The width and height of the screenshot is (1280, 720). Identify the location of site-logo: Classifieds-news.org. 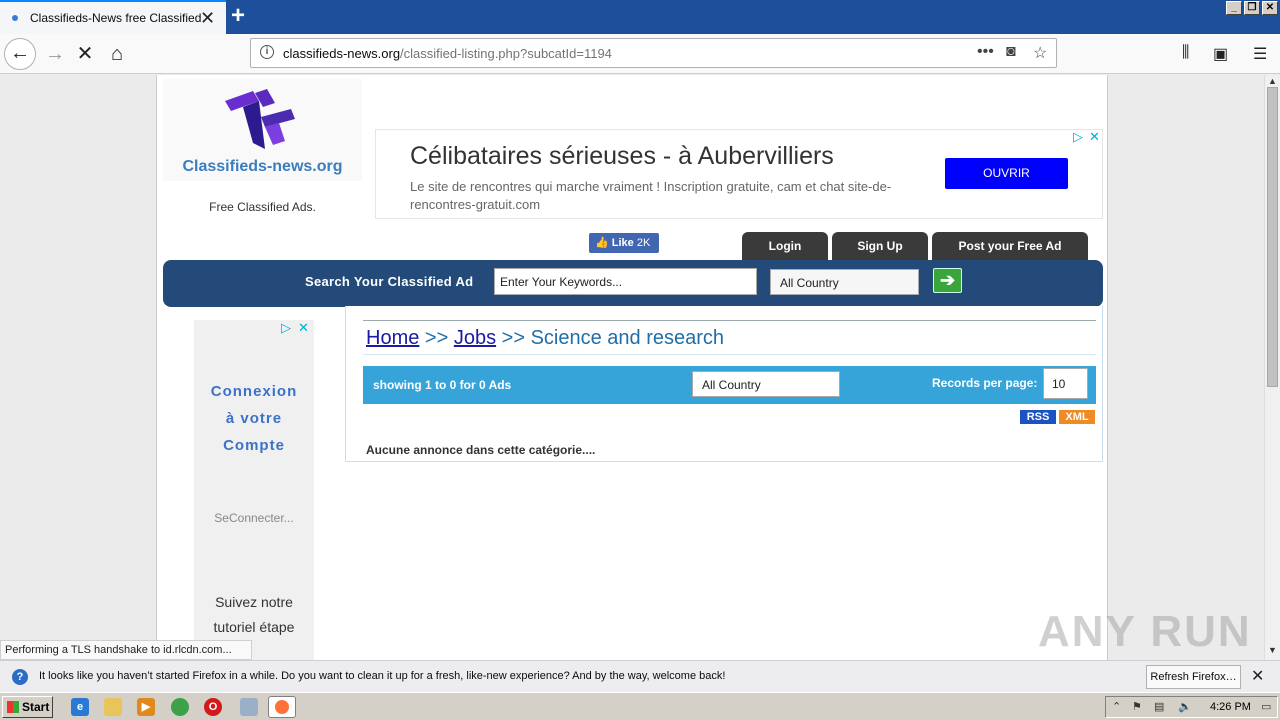
(262, 130).